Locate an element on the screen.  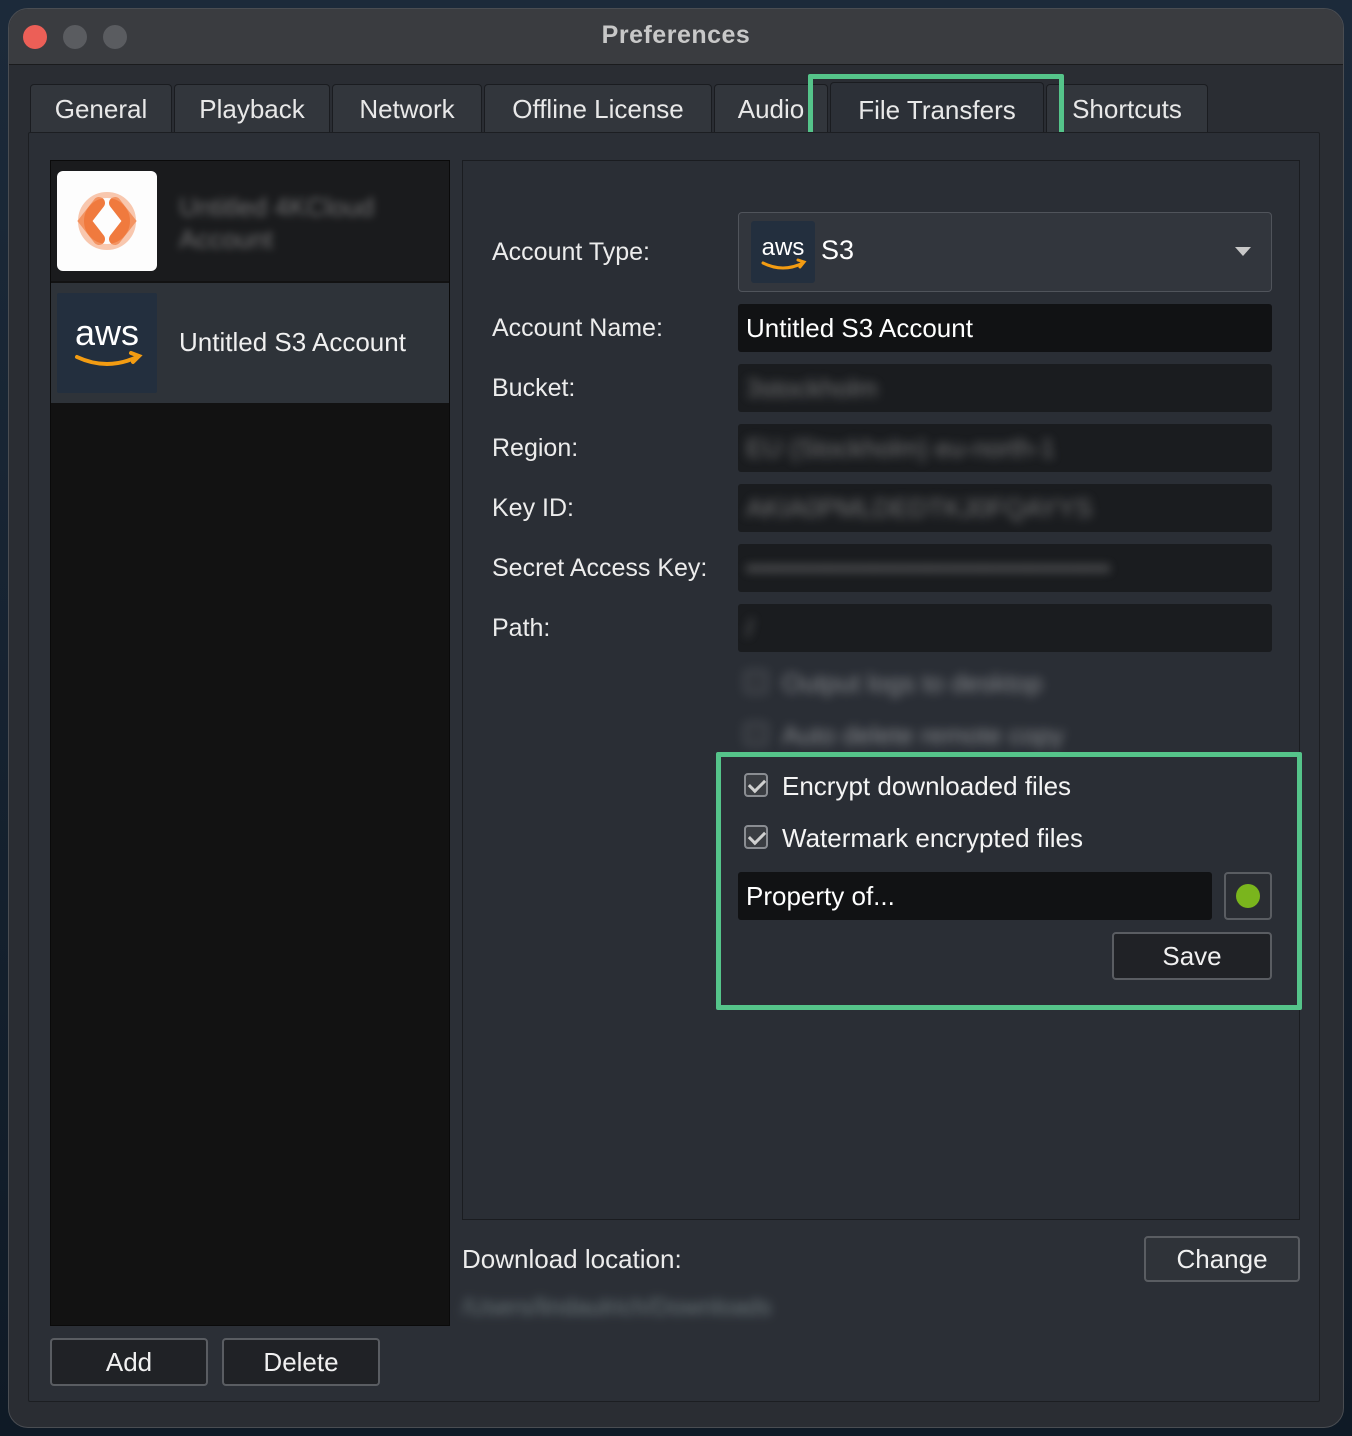
output-logs-label: Output logs to desktop is located at coordinates (912, 683).